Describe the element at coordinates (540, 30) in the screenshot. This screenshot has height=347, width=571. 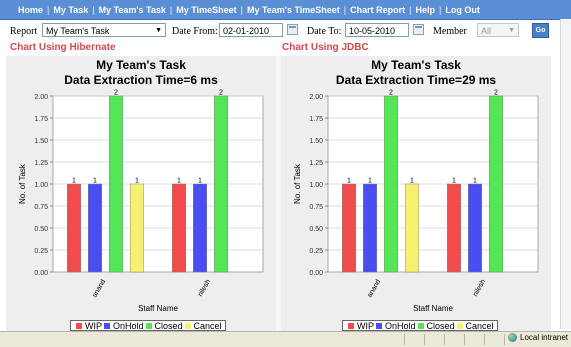
I see `go-button: Go` at that location.